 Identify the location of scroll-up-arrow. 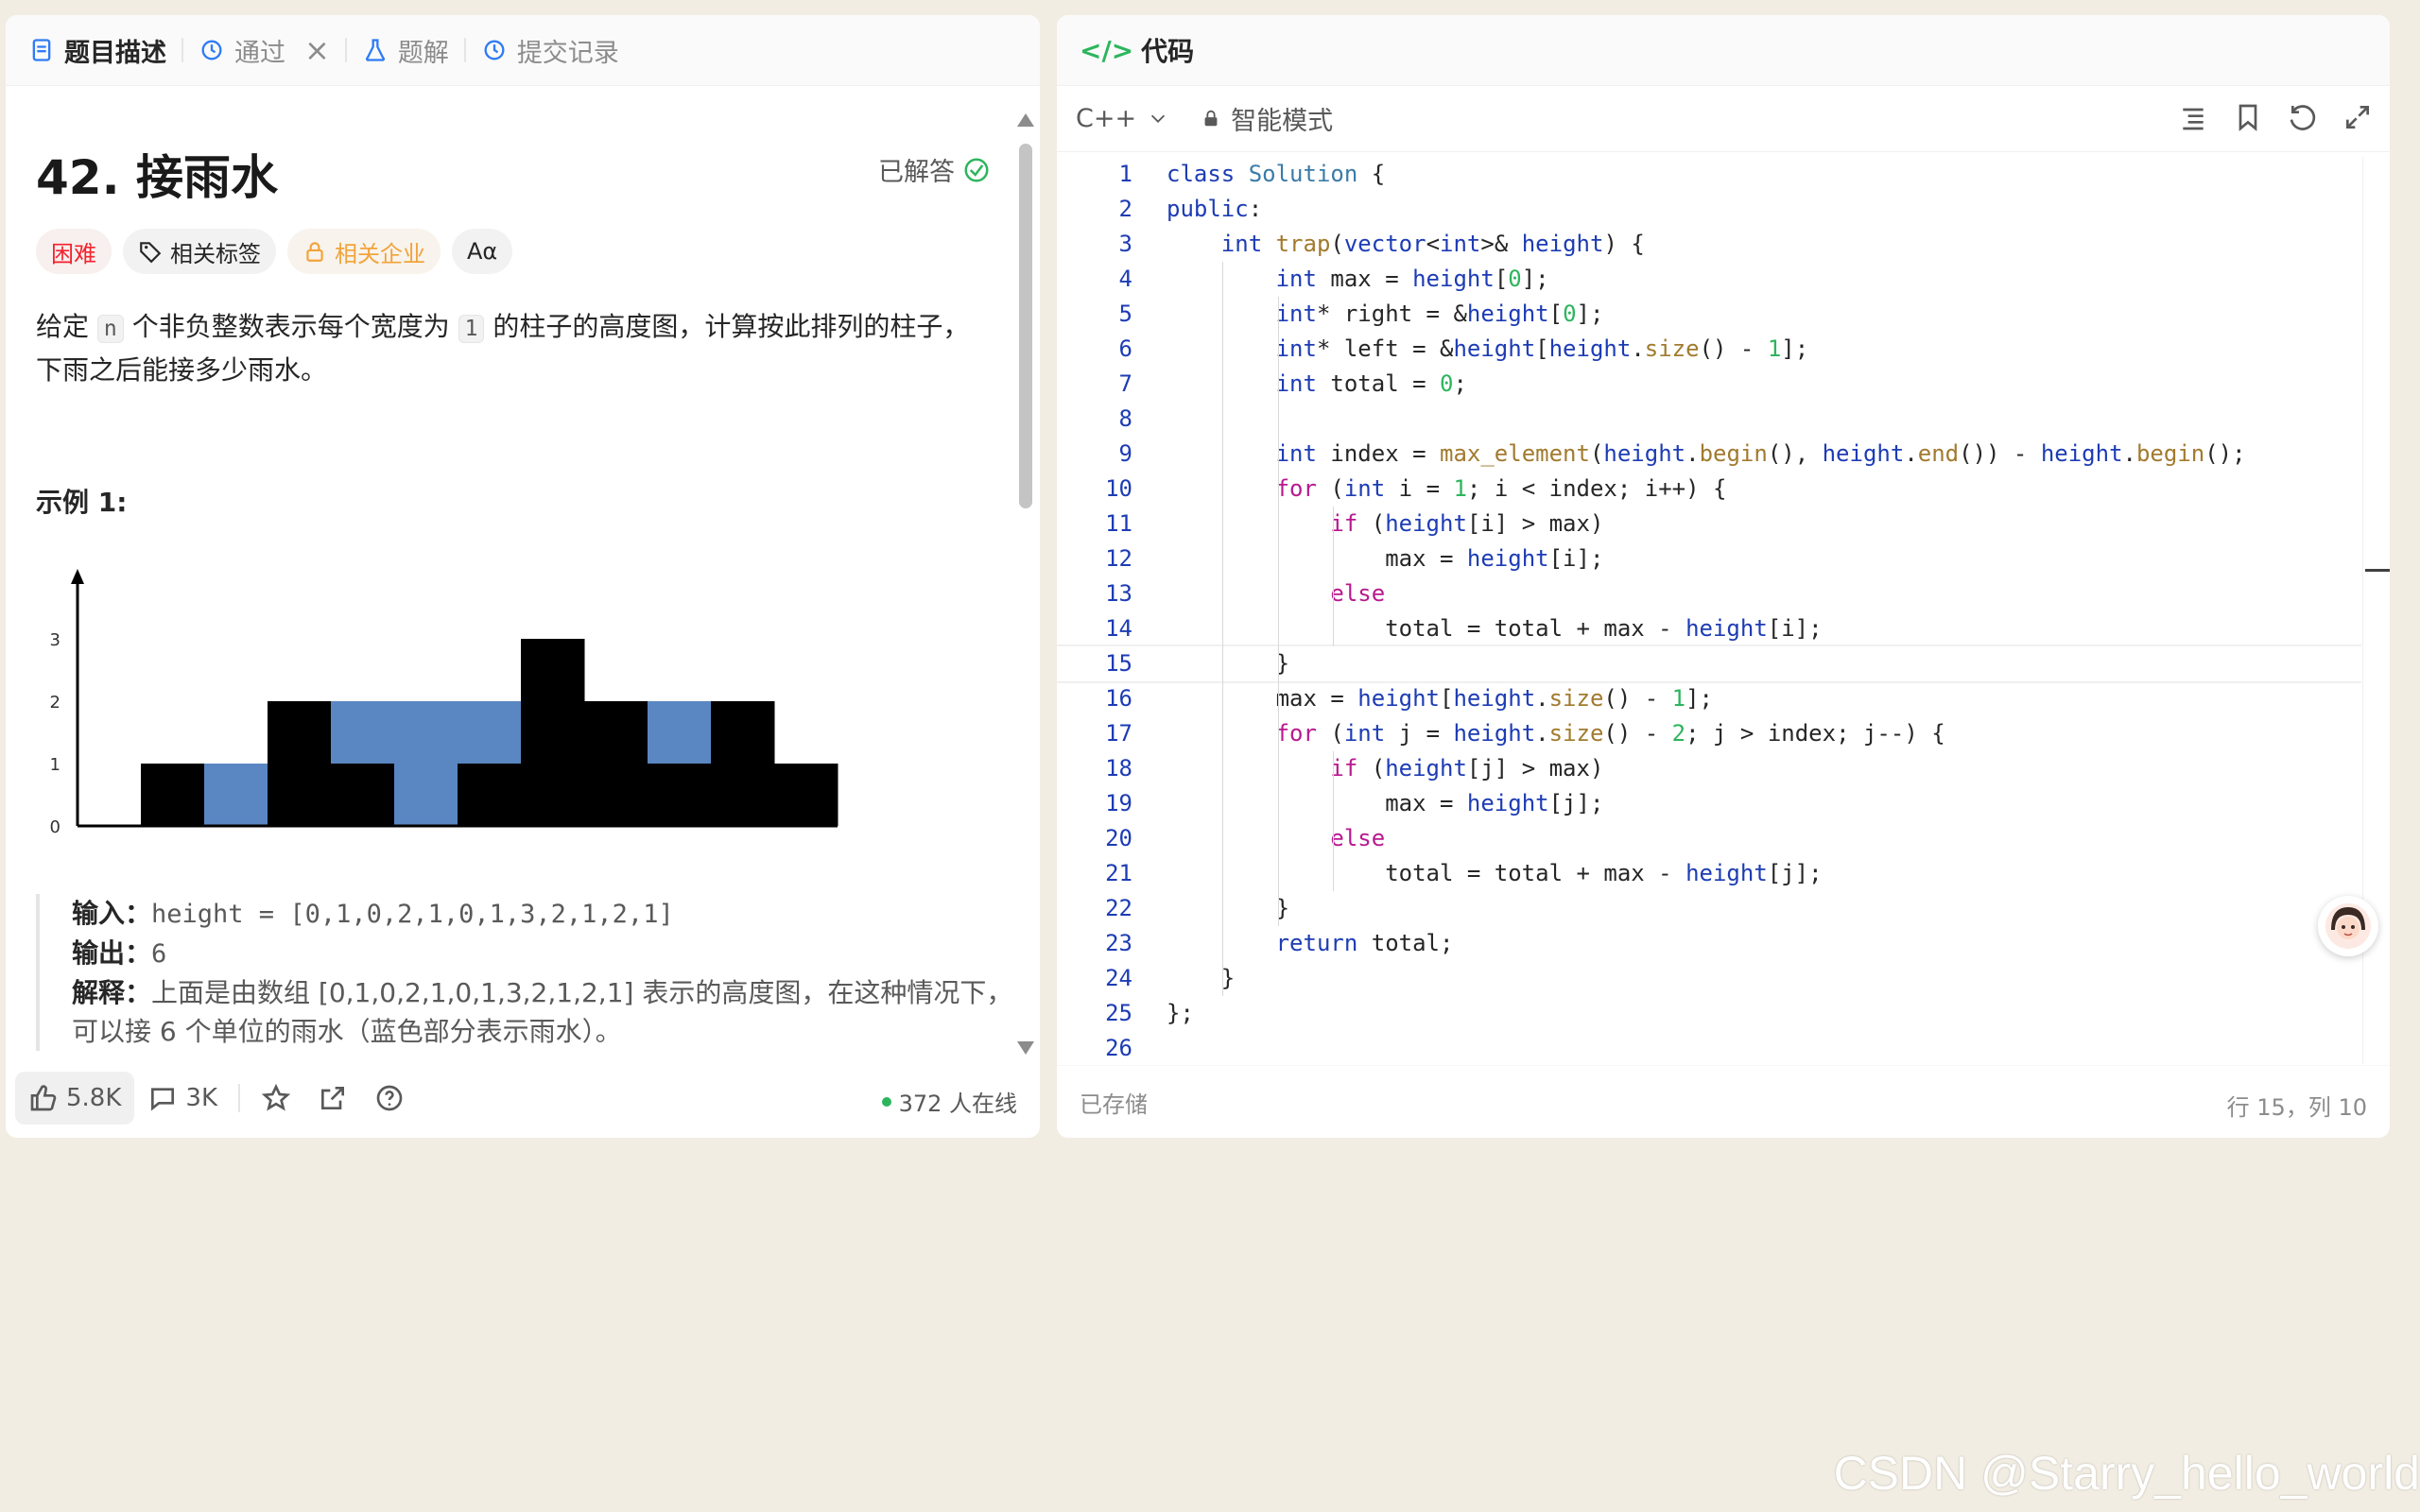
(1025, 120).